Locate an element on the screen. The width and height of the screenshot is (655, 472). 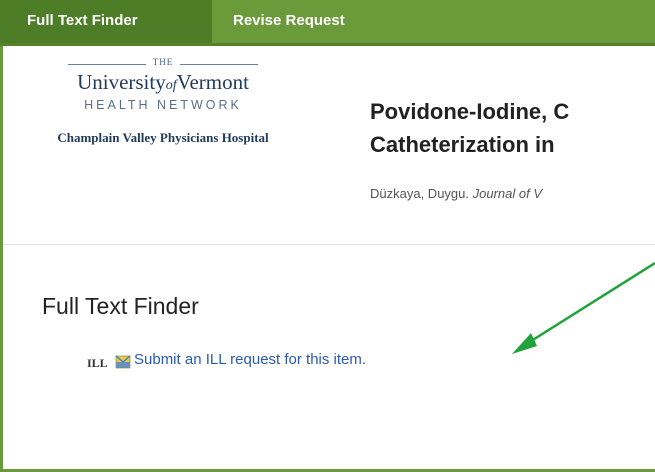
top-navigation-bar: Full Text Finder Revise Request is located at coordinates (327, 23).